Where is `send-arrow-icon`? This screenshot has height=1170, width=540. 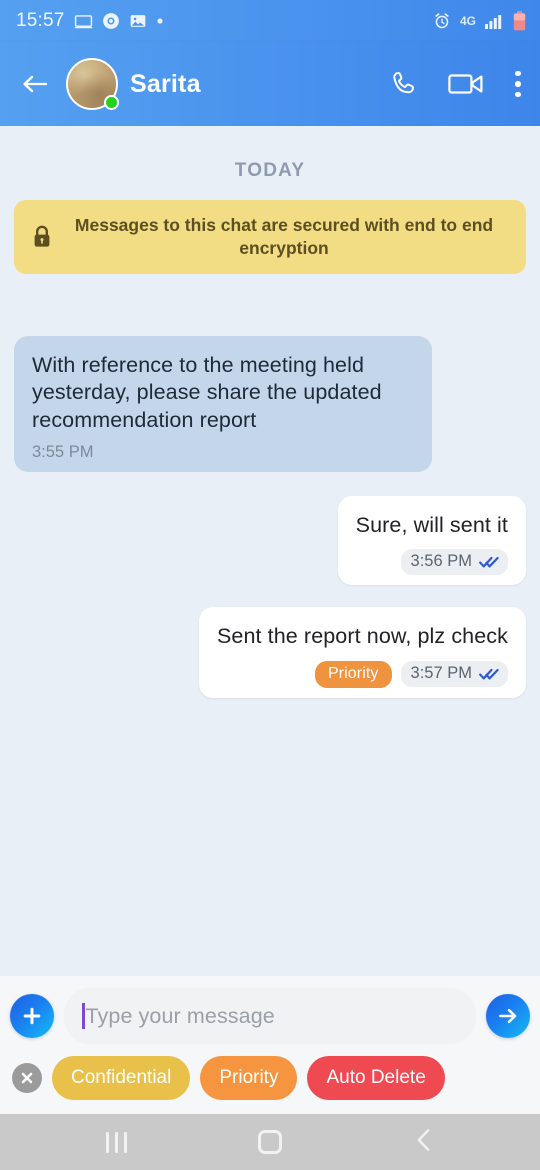
send-arrow-icon is located at coordinates (508, 1016).